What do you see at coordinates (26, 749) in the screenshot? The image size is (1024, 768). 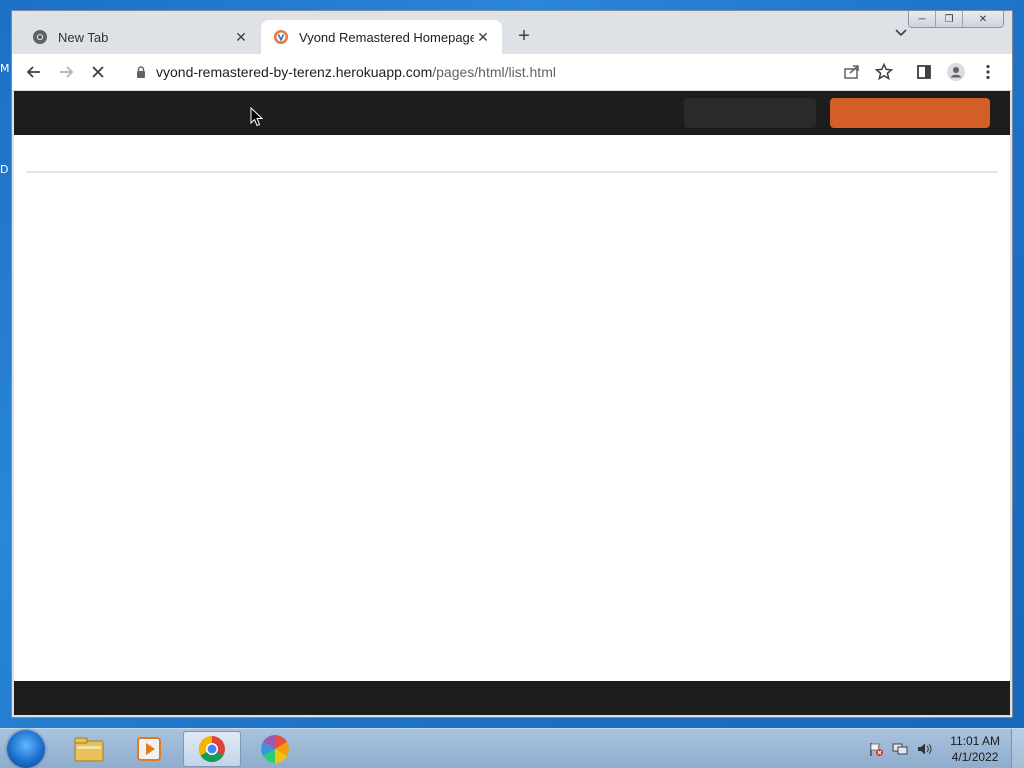 I see `start-button` at bounding box center [26, 749].